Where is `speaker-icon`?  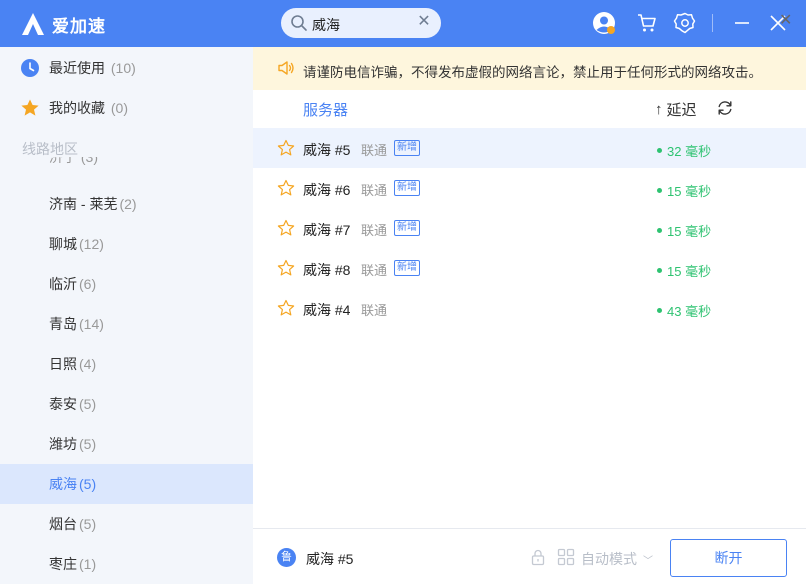 speaker-icon is located at coordinates (286, 68).